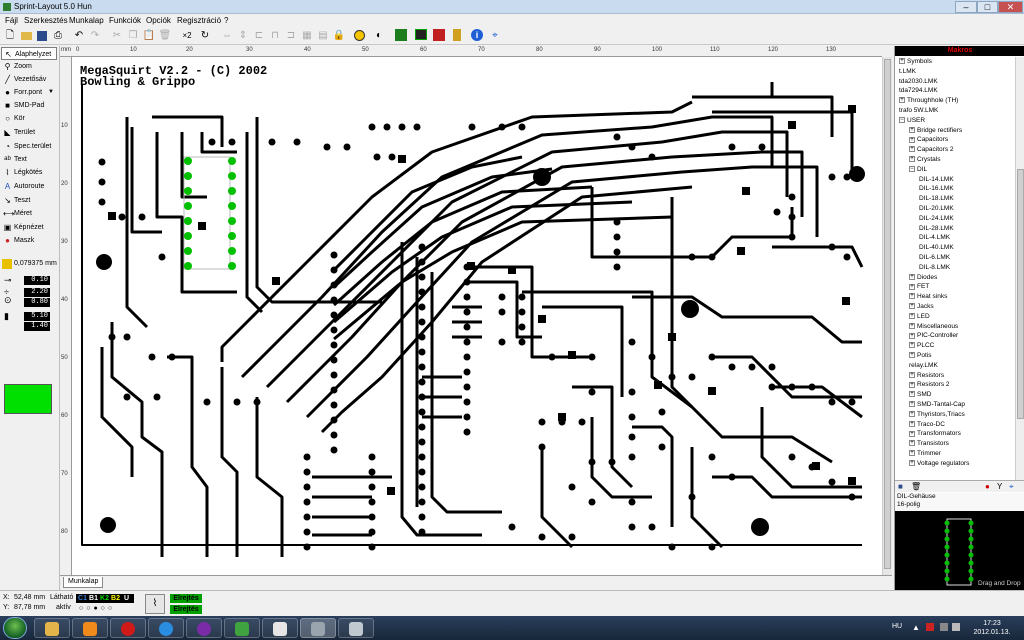 The height and width of the screenshot is (640, 1024). What do you see at coordinates (937, 405) in the screenshot?
I see `macro-tree-item: + SMD-Tantal-Cap` at bounding box center [937, 405].